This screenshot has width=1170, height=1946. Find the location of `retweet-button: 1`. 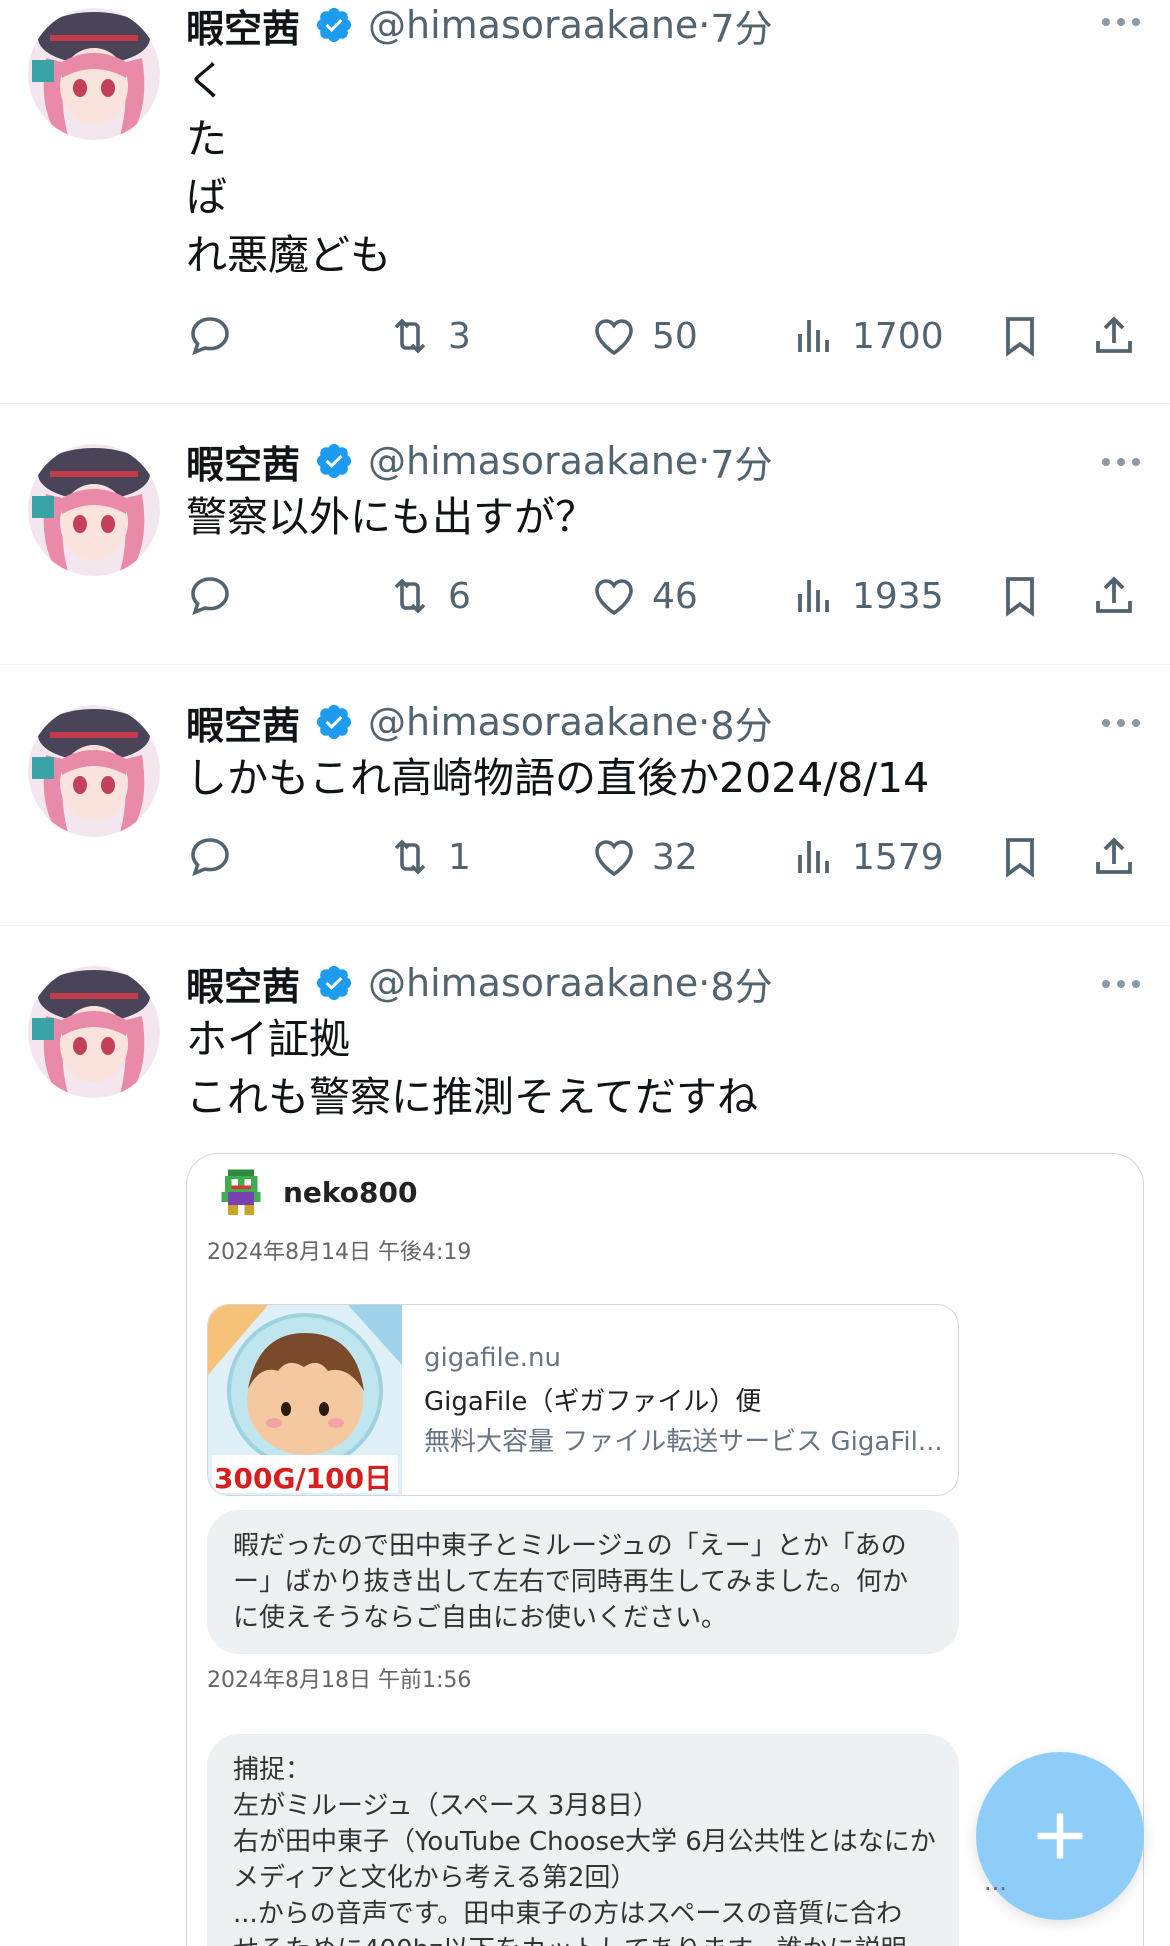

retweet-button: 1 is located at coordinates (428, 857).